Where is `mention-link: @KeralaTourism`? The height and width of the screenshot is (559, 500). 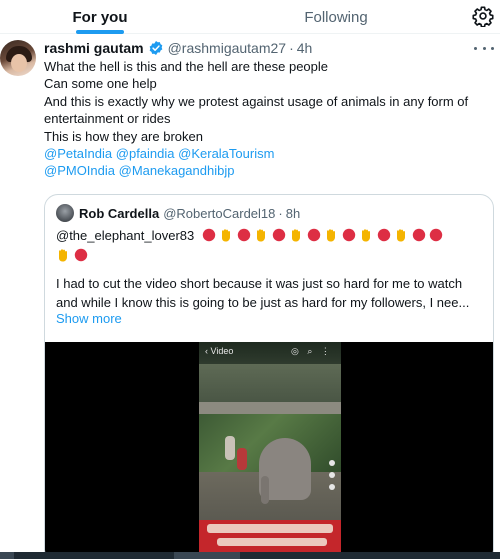
mention-link: @KeralaTourism is located at coordinates (226, 153).